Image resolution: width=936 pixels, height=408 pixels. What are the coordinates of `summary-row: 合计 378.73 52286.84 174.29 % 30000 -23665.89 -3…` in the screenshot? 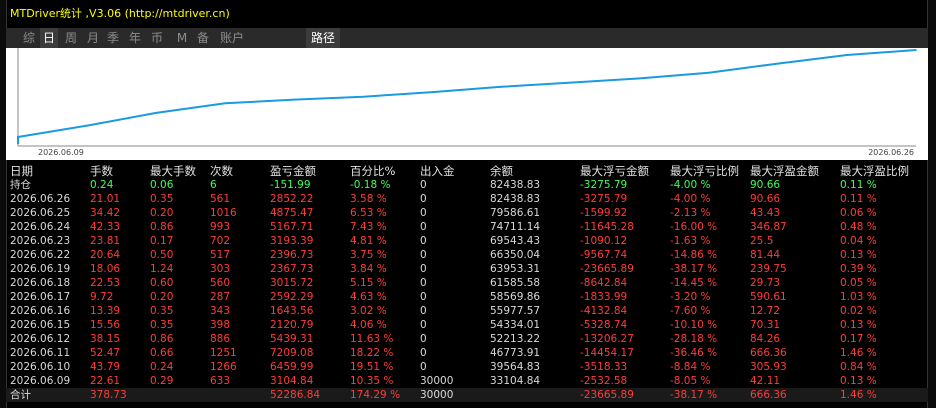 It's located at (467, 395).